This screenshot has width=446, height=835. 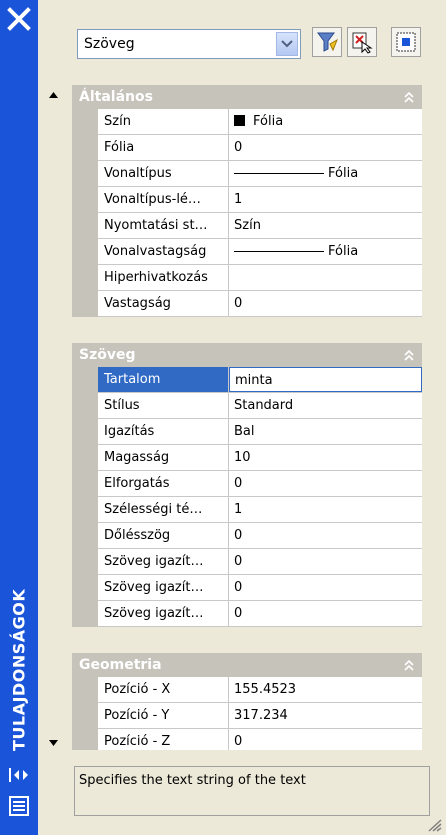 I want to click on description-panel: Specifies the text string of the text, so click(x=252, y=791).